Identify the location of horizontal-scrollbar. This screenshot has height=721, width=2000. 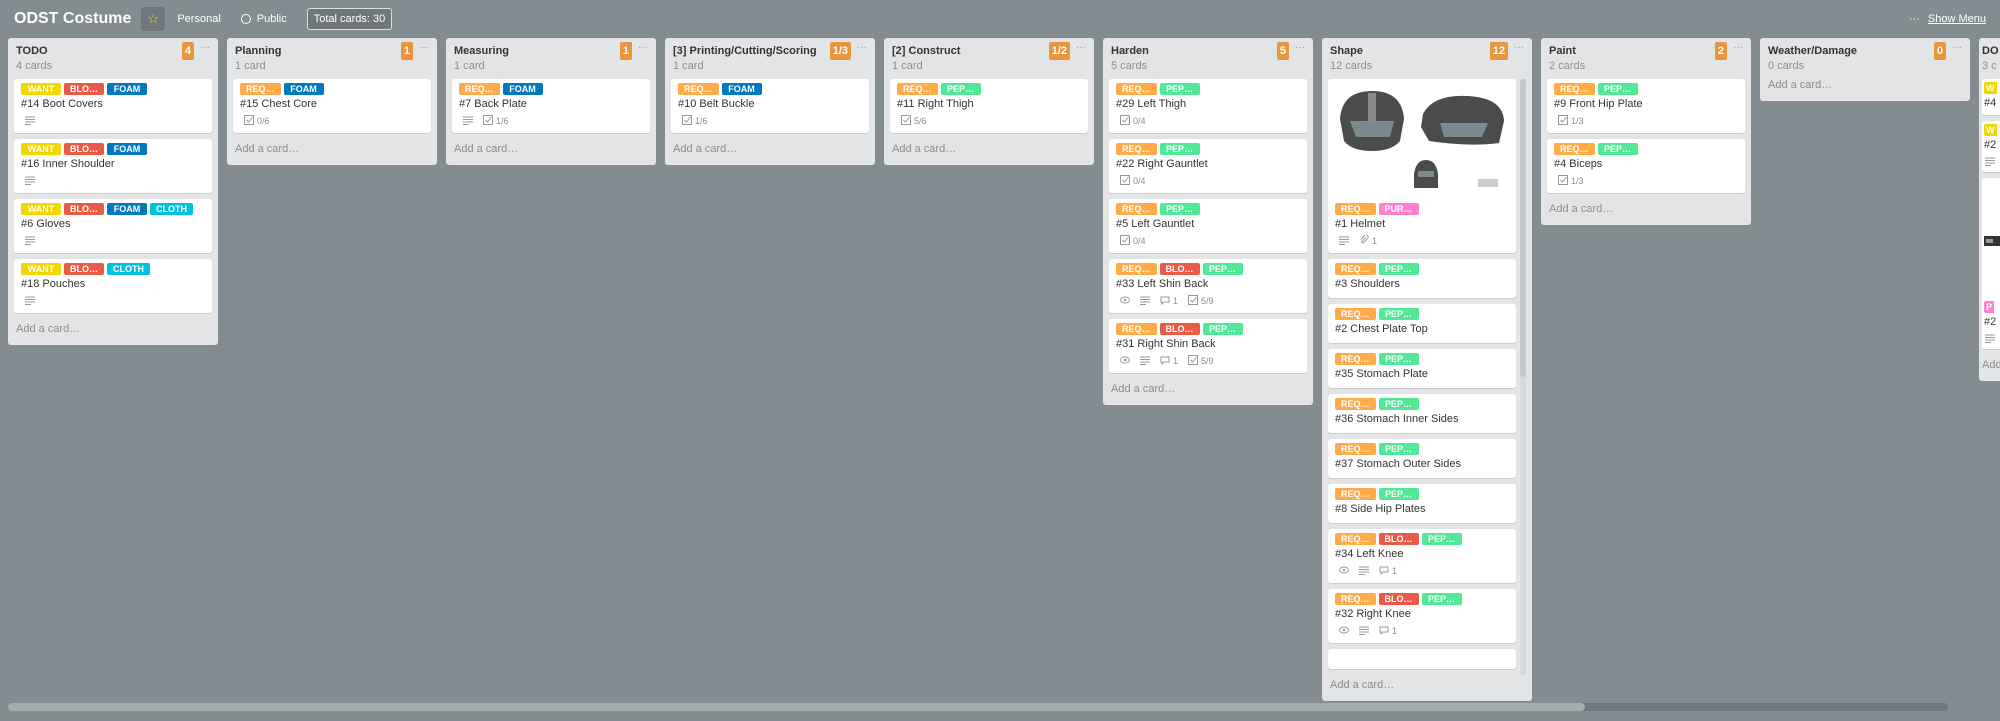
(978, 707).